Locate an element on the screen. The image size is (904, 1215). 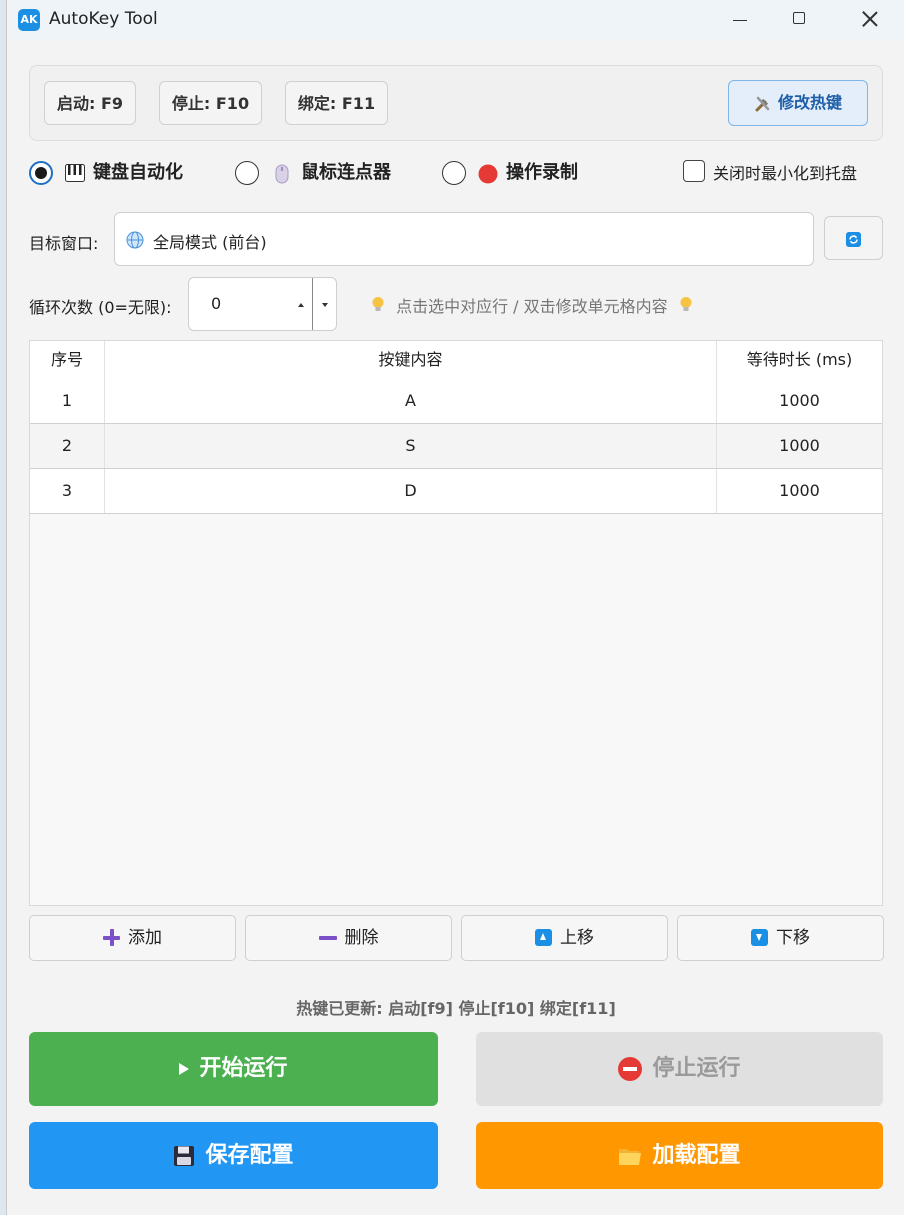
cell-key: S is located at coordinates (411, 446).